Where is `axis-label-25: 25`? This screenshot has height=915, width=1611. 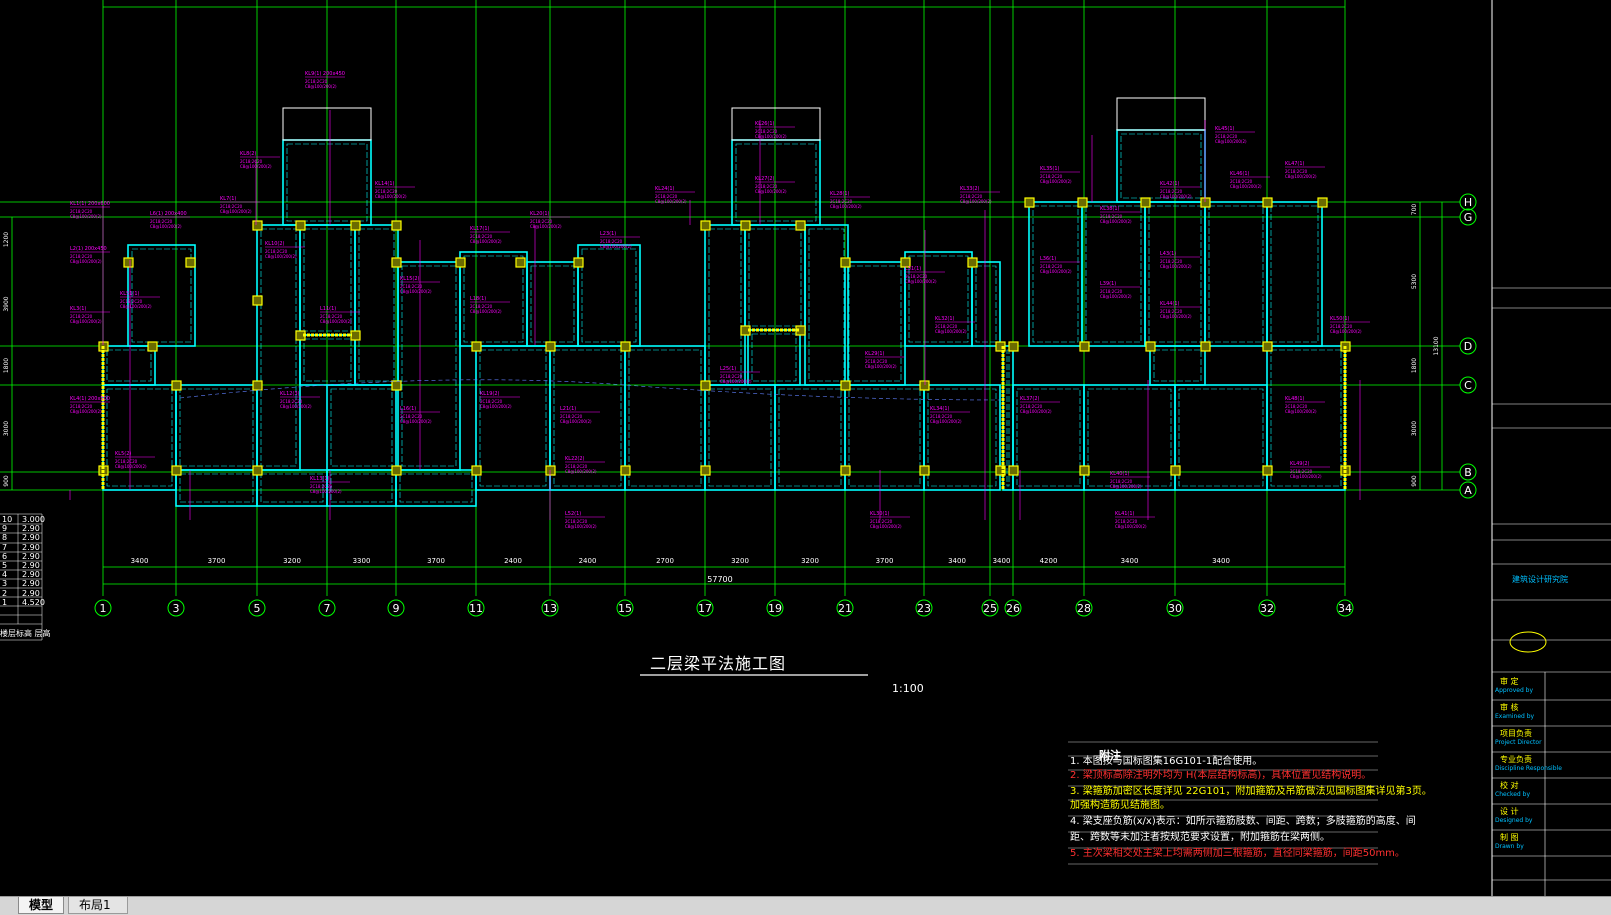
axis-label-25: 25 is located at coordinates (990, 608).